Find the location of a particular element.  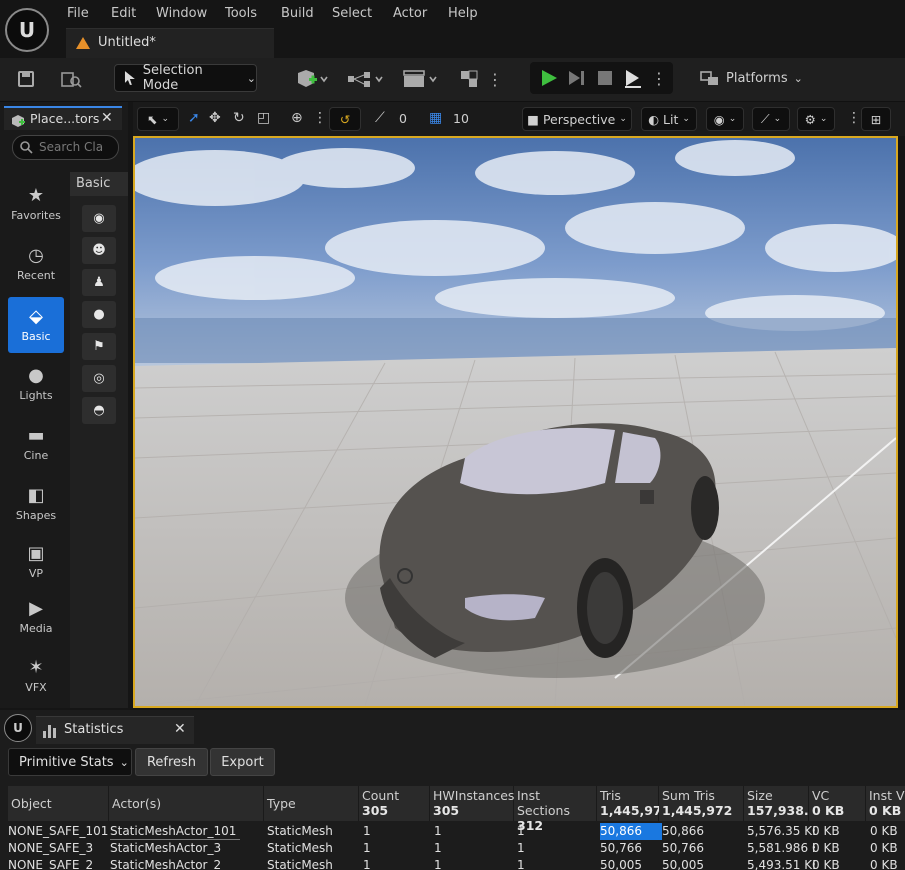

column-header-object: Object is located at coordinates (58, 803).